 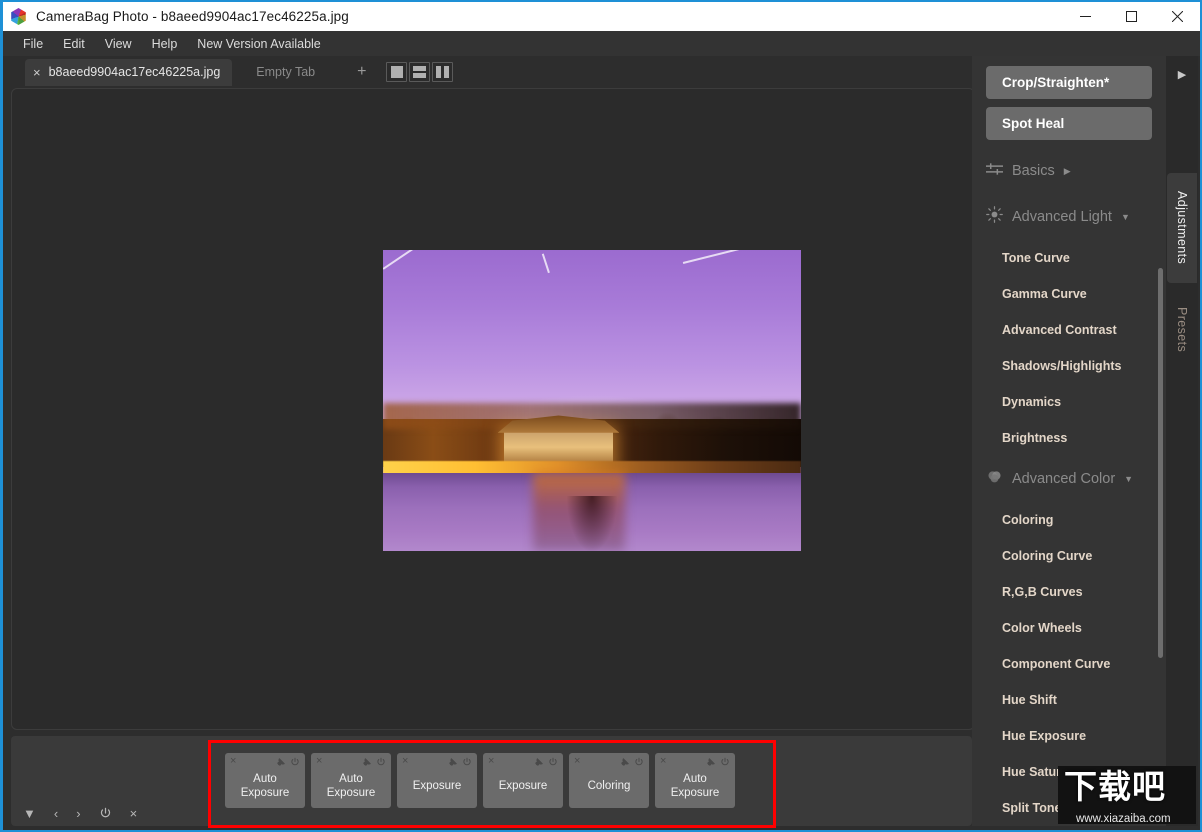 What do you see at coordinates (78, 813) in the screenshot?
I see `history-next-icon: ›` at bounding box center [78, 813].